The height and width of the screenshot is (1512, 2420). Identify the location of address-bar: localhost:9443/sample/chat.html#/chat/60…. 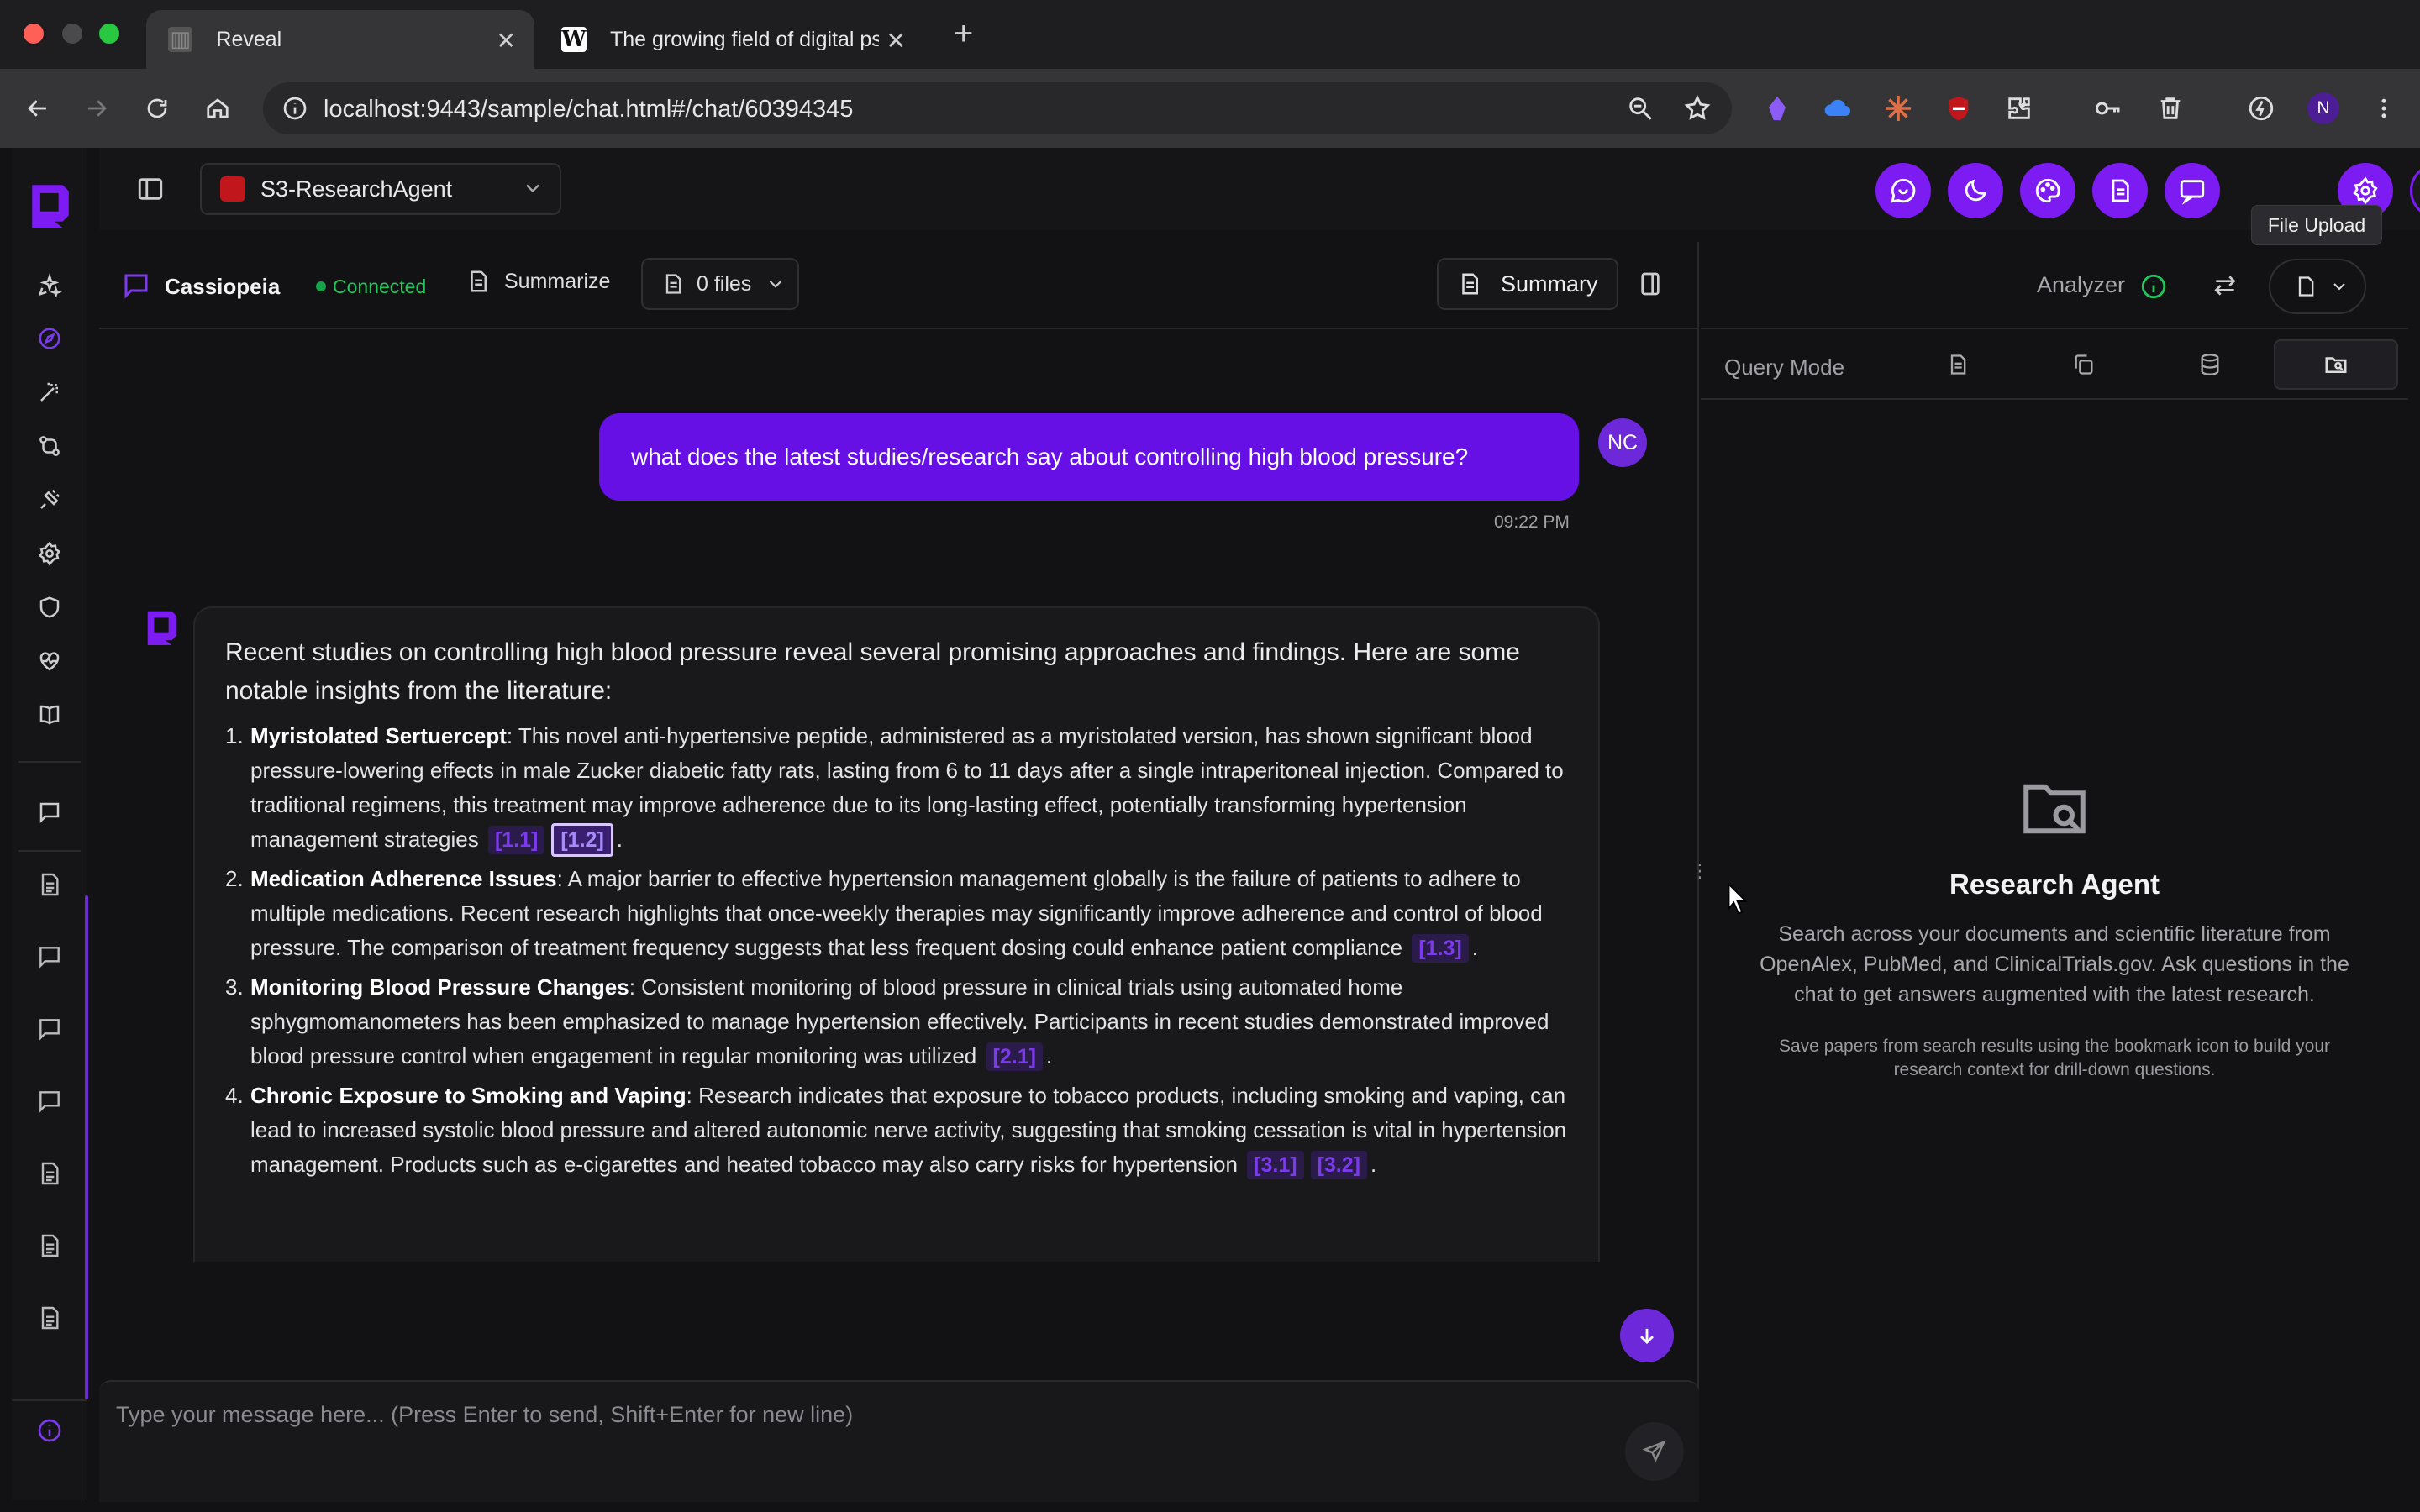
(997, 108).